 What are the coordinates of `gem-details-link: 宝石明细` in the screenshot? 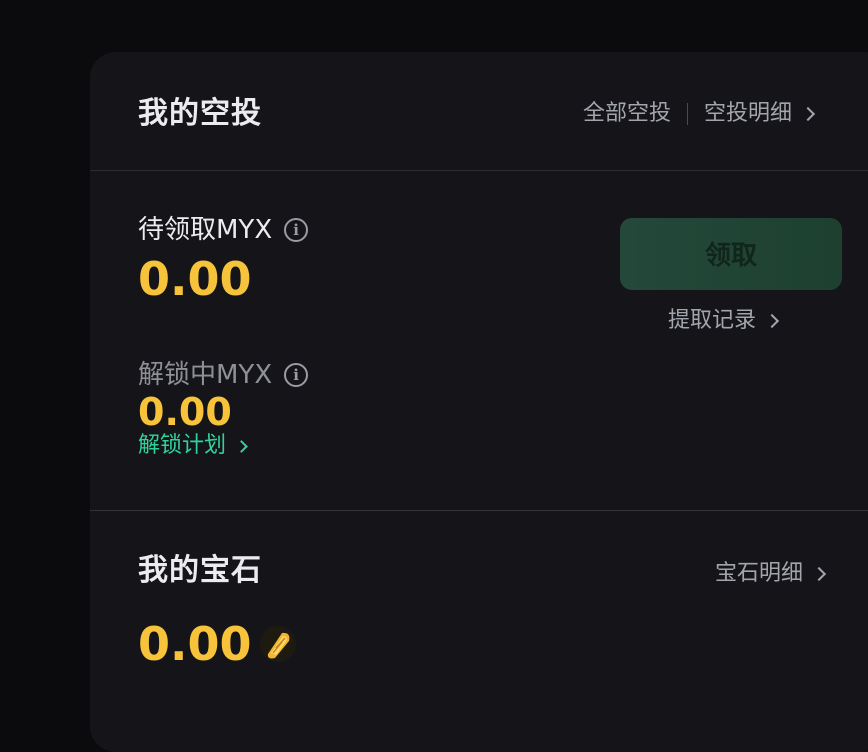 It's located at (772, 574).